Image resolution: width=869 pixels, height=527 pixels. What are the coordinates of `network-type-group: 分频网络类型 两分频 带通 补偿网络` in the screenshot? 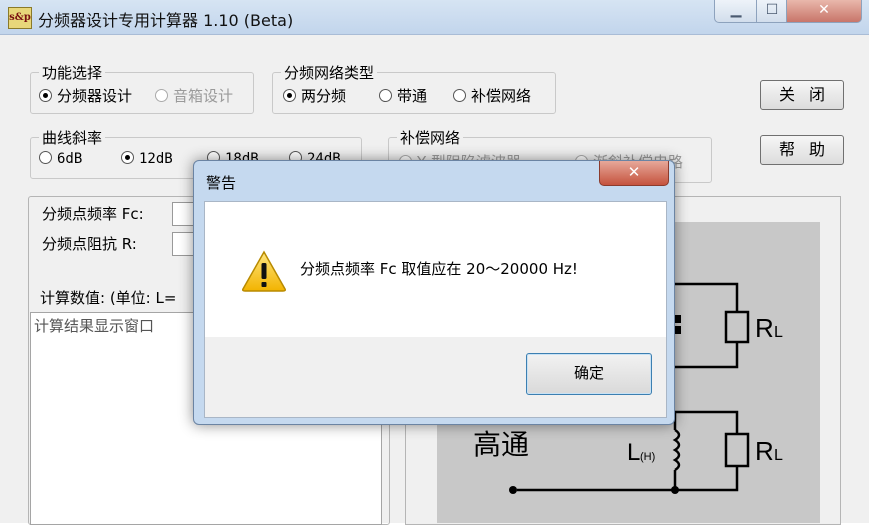 It's located at (414, 88).